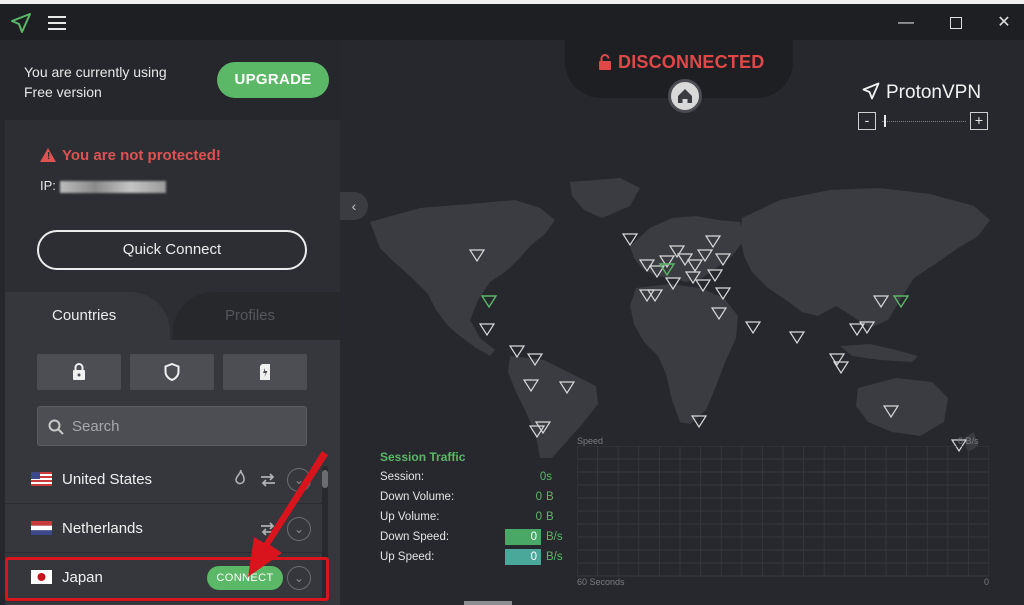 The height and width of the screenshot is (605, 1024). What do you see at coordinates (488, 603) in the screenshot?
I see `taskbar-indicator` at bounding box center [488, 603].